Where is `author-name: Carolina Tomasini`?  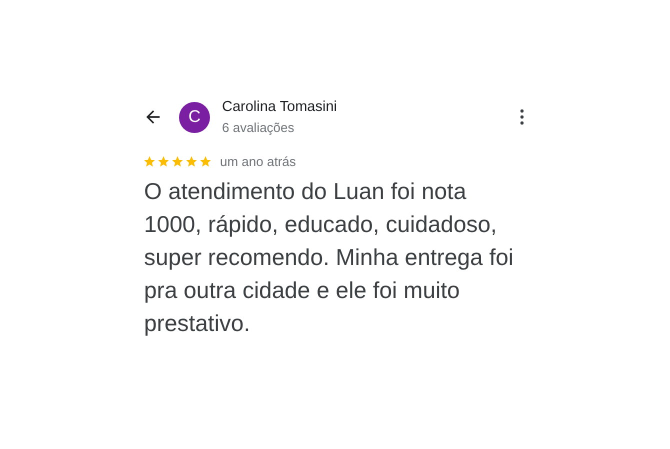 author-name: Carolina Tomasini is located at coordinates (371, 107).